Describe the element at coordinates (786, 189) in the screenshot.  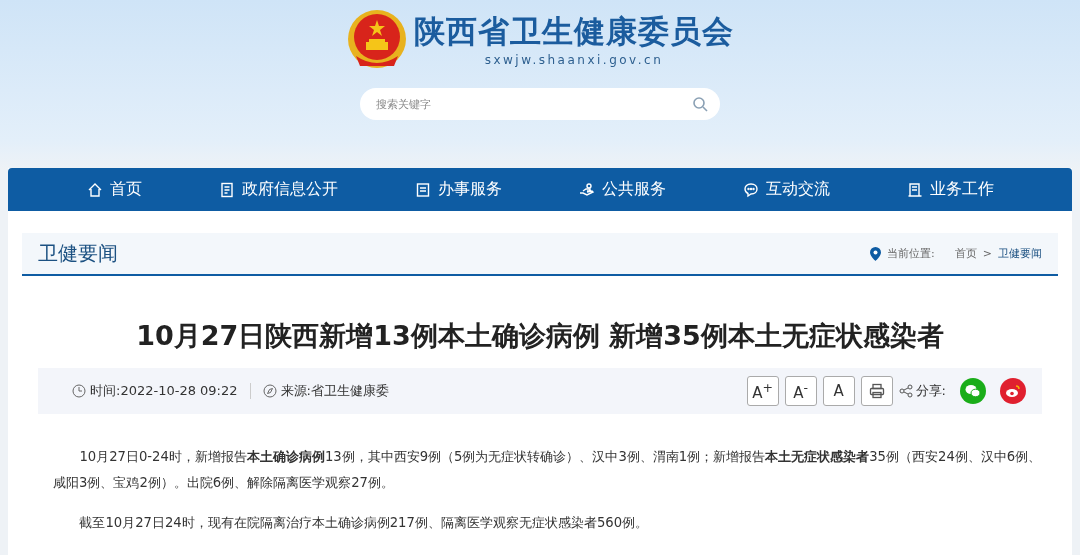
I see `nav-item: 互动交流` at that location.